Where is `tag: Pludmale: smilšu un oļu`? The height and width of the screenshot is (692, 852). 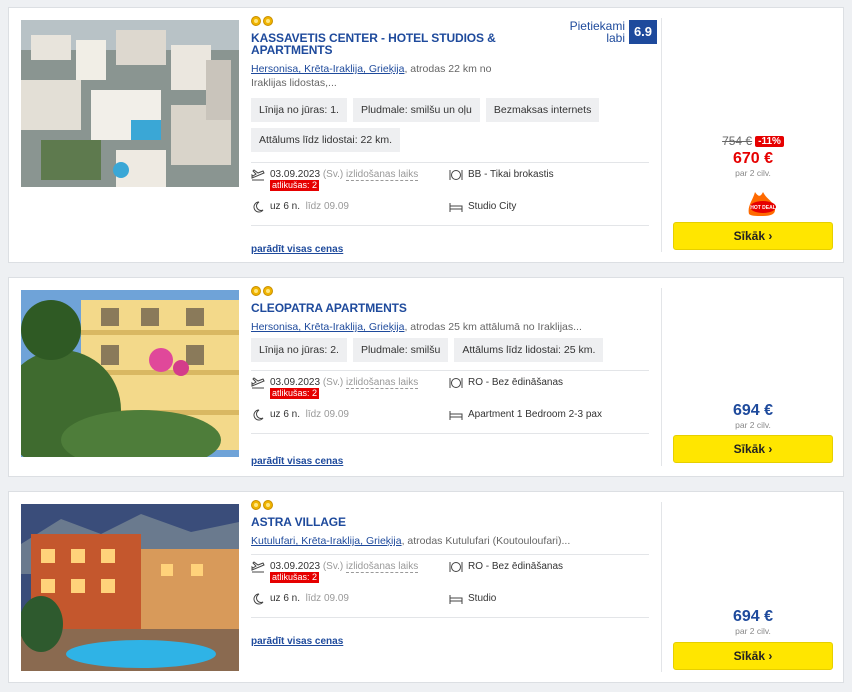
tag: Pludmale: smilšu un oļu is located at coordinates (416, 110).